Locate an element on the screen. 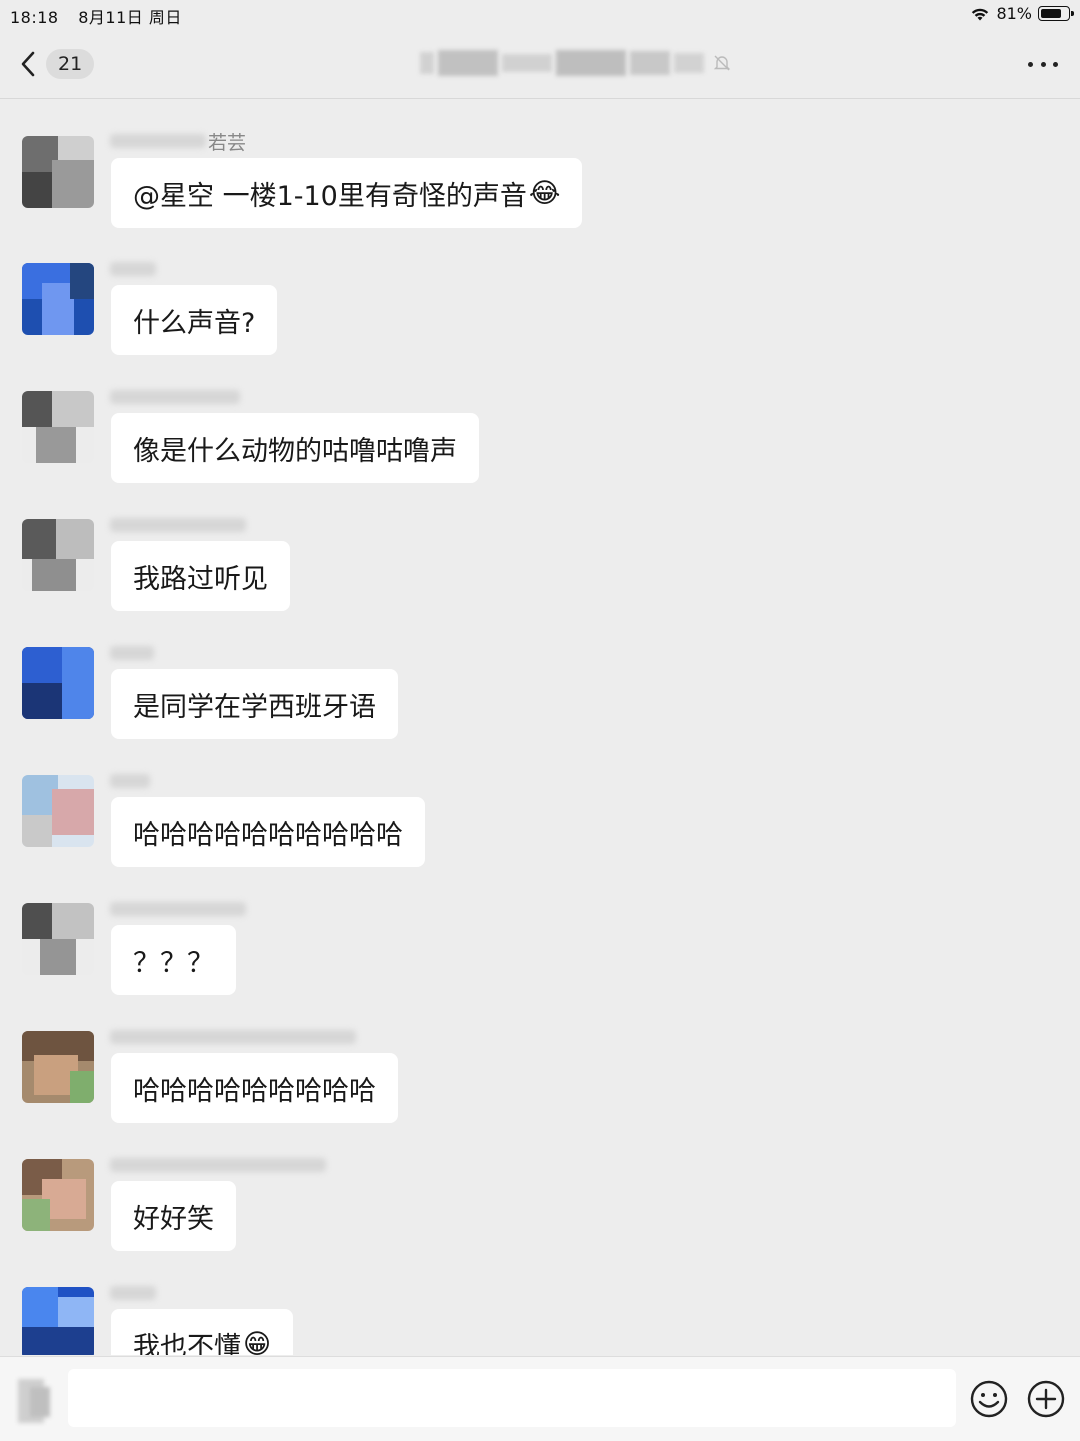  status-bar: 18:18 8月11日 周日 81% is located at coordinates (540, 15).